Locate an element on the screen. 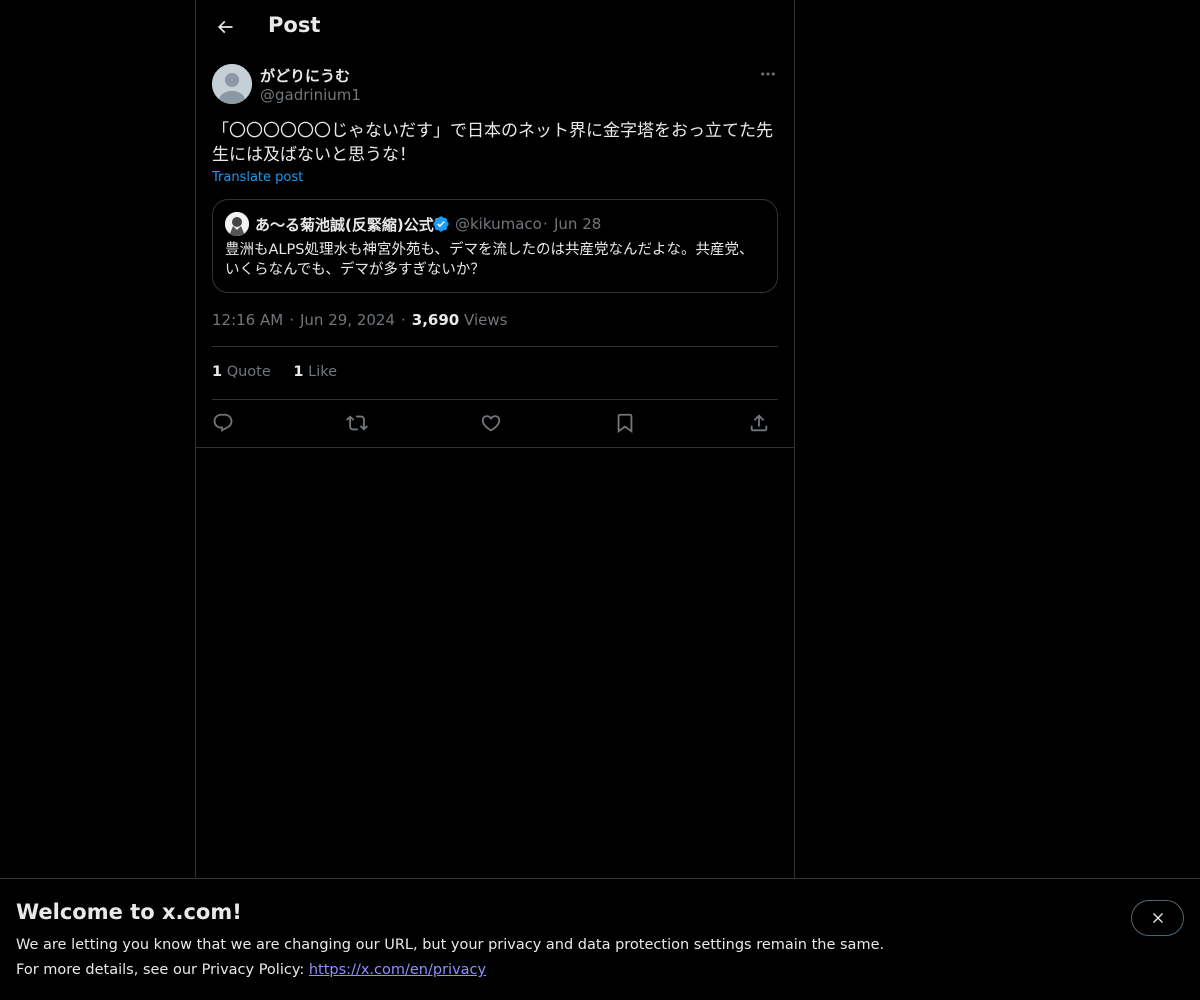 The width and height of the screenshot is (1200, 1000). quotes-count: 1 is located at coordinates (217, 372).